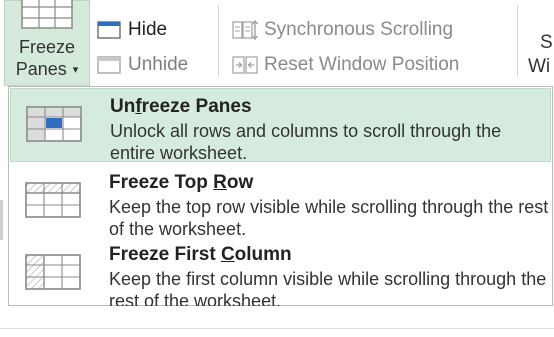 The image size is (554, 337). Describe the element at coordinates (263, 254) in the screenshot. I see `title-text: olumn` at that location.